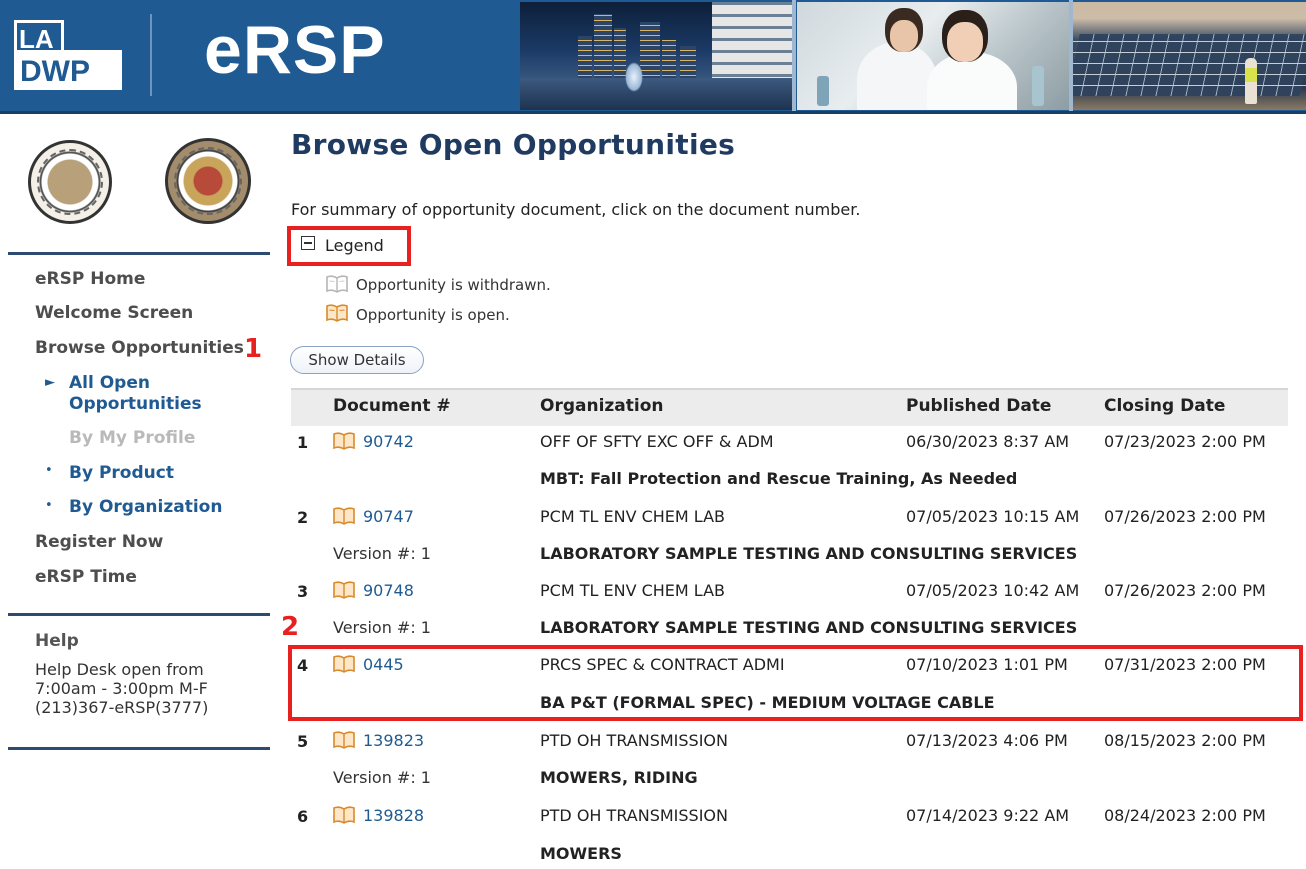  Describe the element at coordinates (121, 688) in the screenshot. I see `help-desk-hours: 7:00am - 3:00pm M-F` at that location.